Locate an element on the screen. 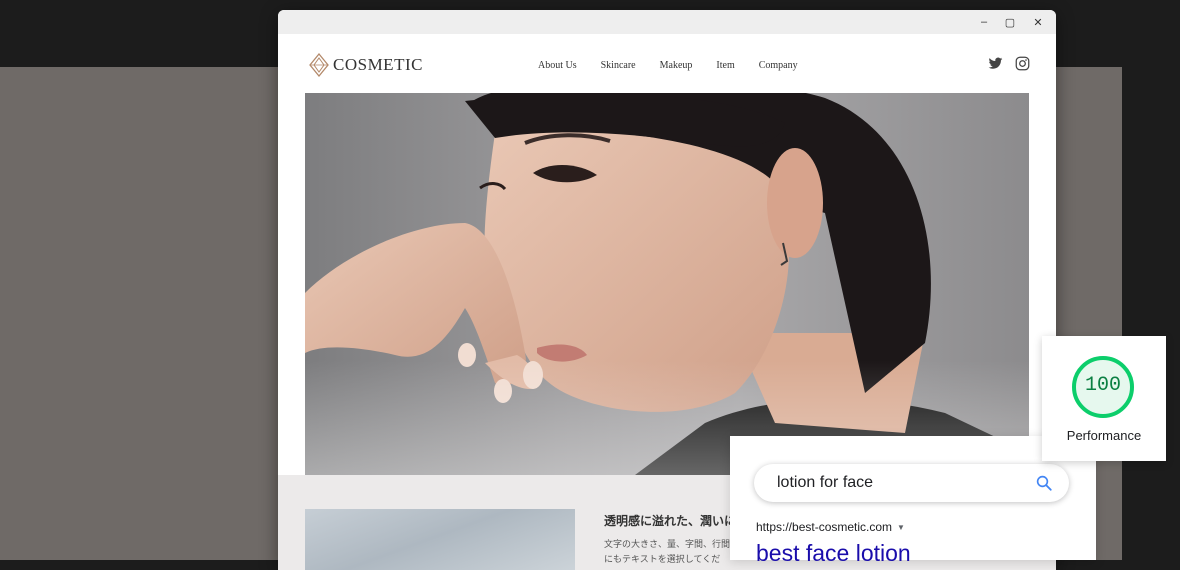 The image size is (1180, 570). nav-item-about-us: About Us is located at coordinates (557, 65).